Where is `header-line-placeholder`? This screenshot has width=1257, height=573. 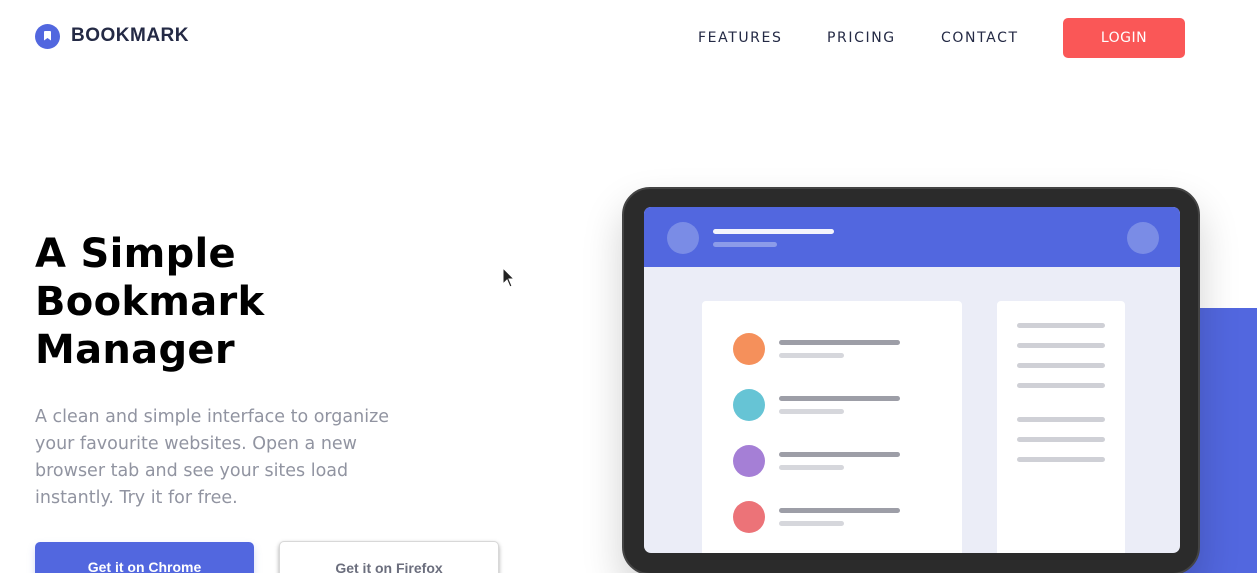
header-line-placeholder is located at coordinates (773, 231).